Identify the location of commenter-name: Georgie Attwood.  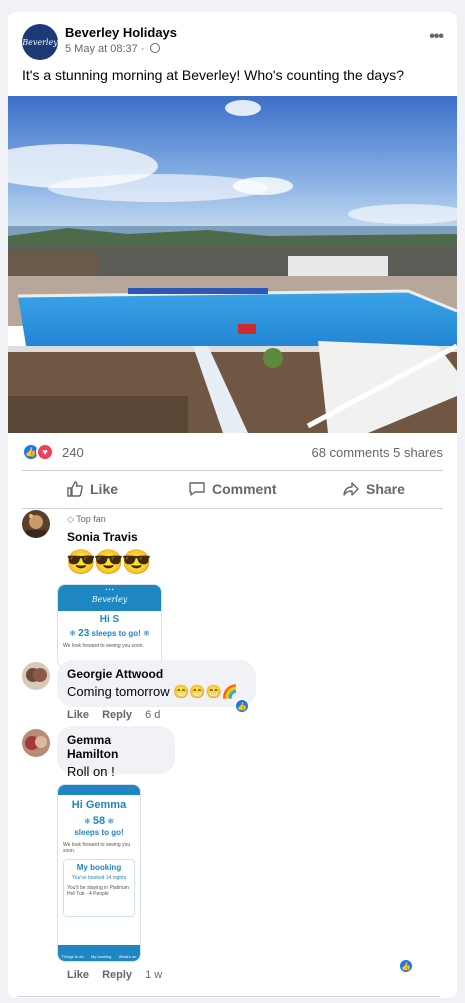
(156, 674).